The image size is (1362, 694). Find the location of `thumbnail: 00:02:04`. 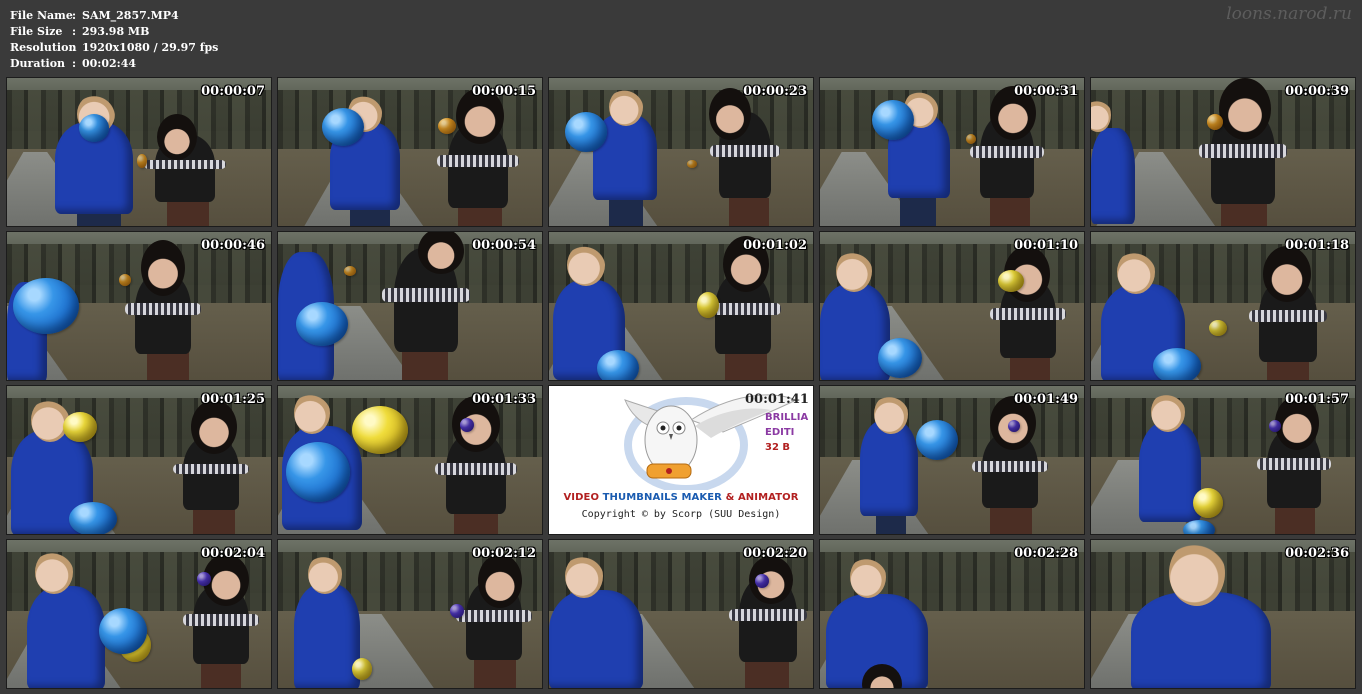

thumbnail: 00:02:04 is located at coordinates (139, 614).